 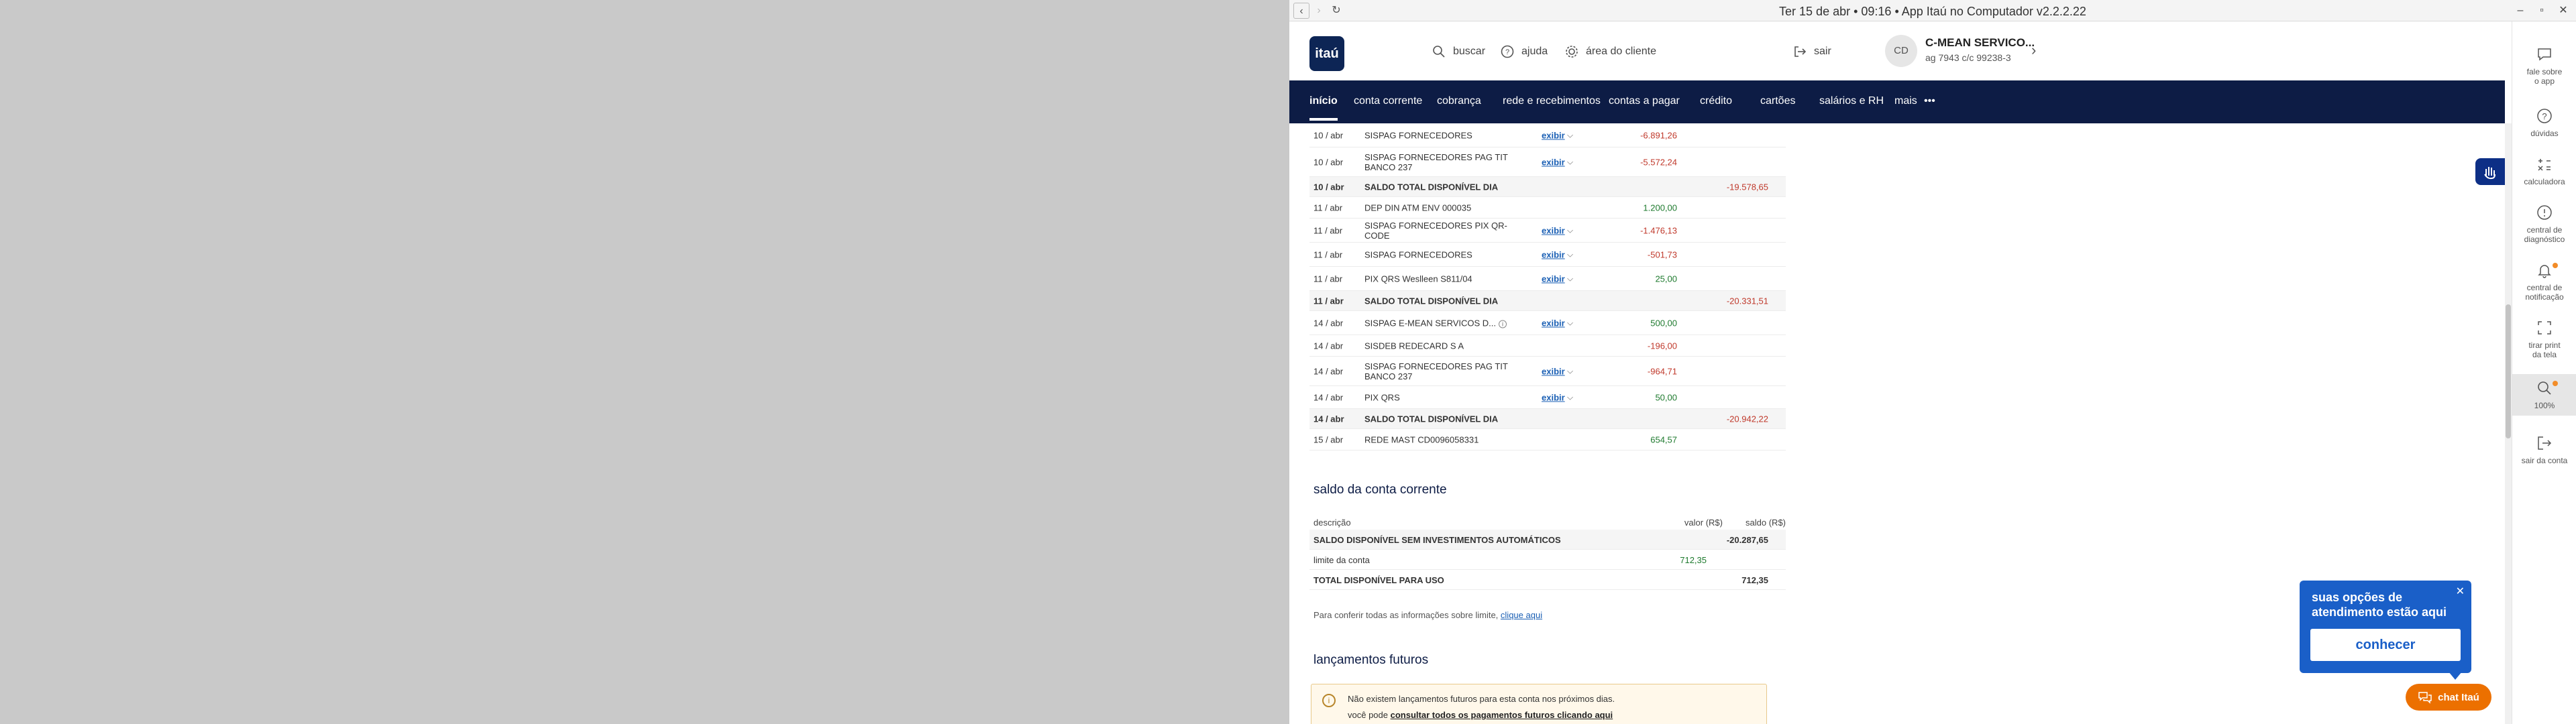 I want to click on nav-cobranca: cobrança, so click(x=1459, y=101).